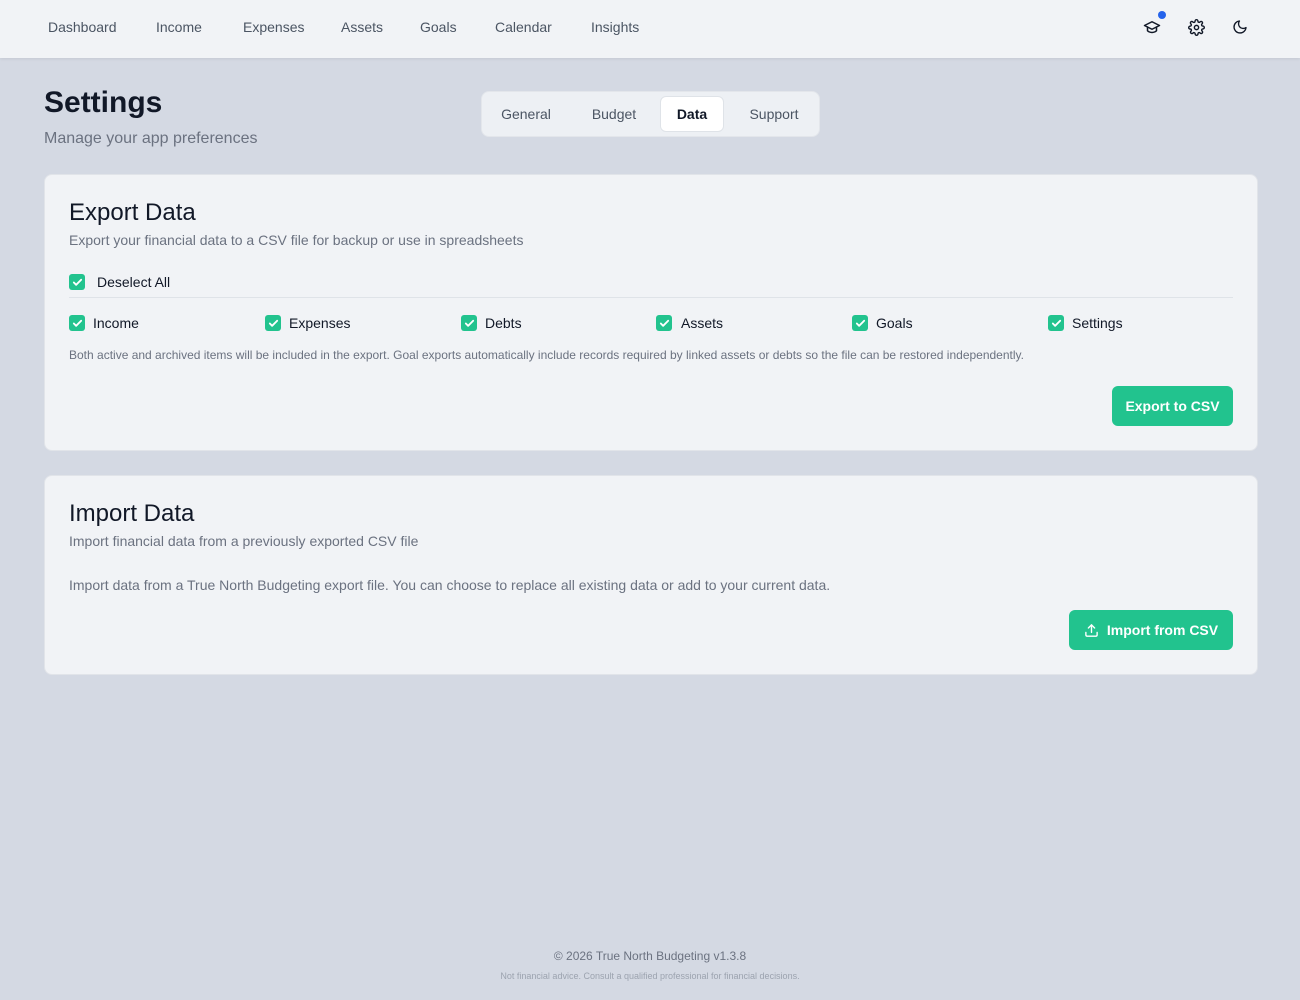 The width and height of the screenshot is (1300, 1000). Describe the element at coordinates (116, 323) in the screenshot. I see `income-label: Income` at that location.